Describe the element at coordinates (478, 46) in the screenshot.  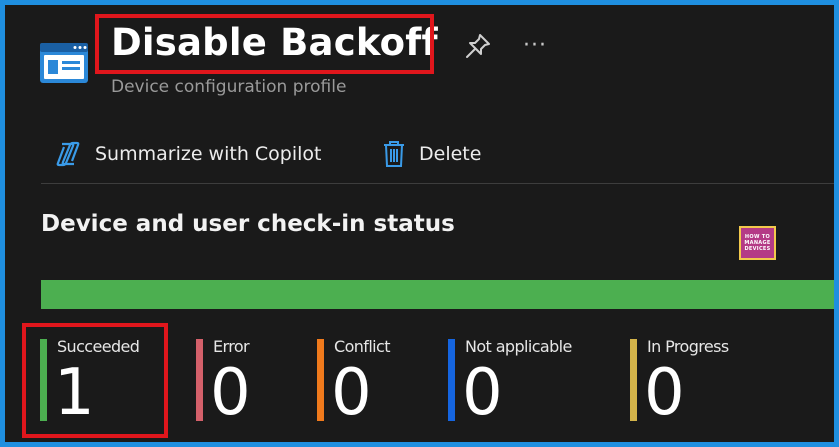
I see `pin-icon` at that location.